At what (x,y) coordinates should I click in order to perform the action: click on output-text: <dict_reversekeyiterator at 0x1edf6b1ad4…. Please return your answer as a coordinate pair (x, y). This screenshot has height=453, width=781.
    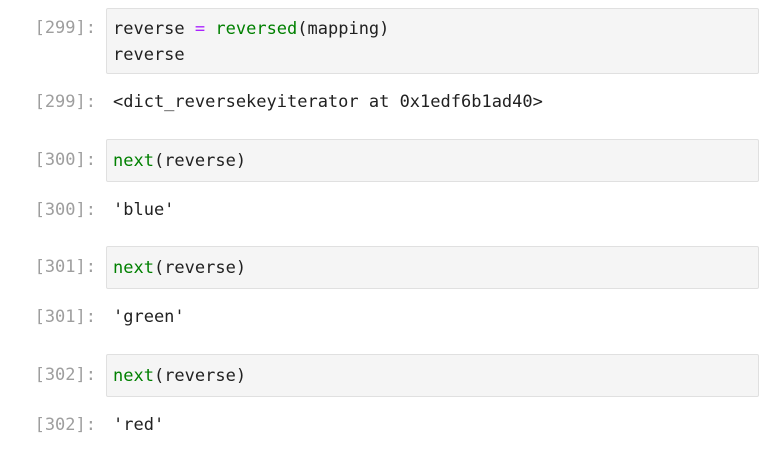
    Looking at the image, I should click on (328, 102).